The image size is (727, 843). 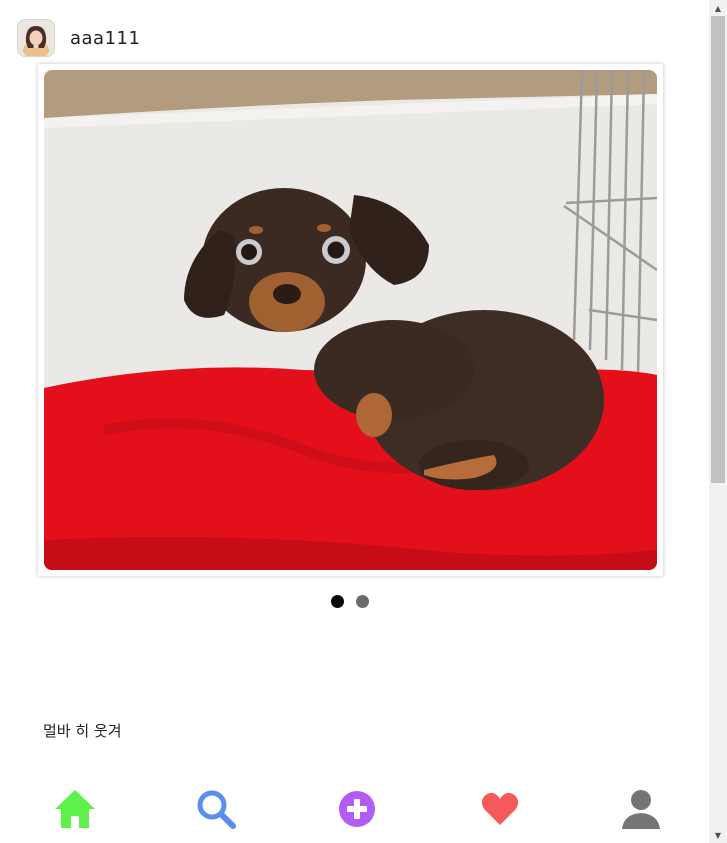 I want to click on scroll-down-icon: ▼, so click(x=718, y=835).